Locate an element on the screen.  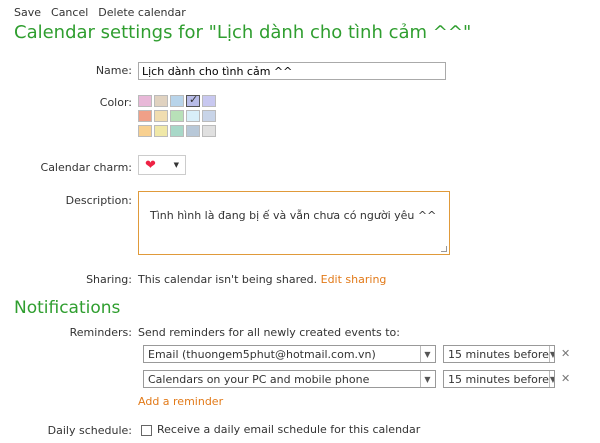
reminder-target-value-2: Calendars on your PC and mobile phone is located at coordinates (259, 379).